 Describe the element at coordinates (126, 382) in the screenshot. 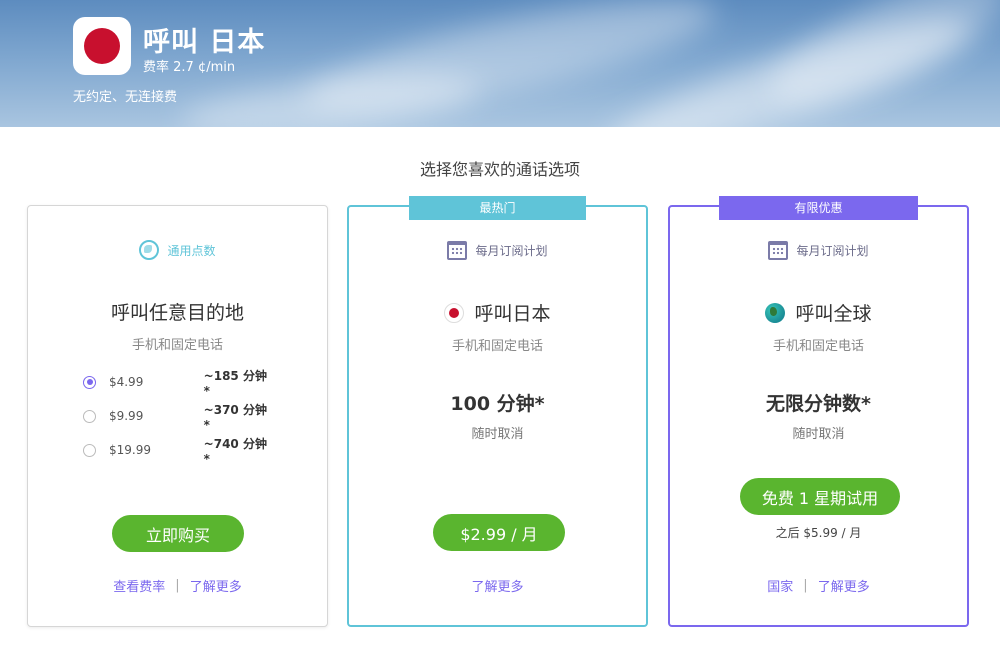

I see `option-price: $4.99` at that location.